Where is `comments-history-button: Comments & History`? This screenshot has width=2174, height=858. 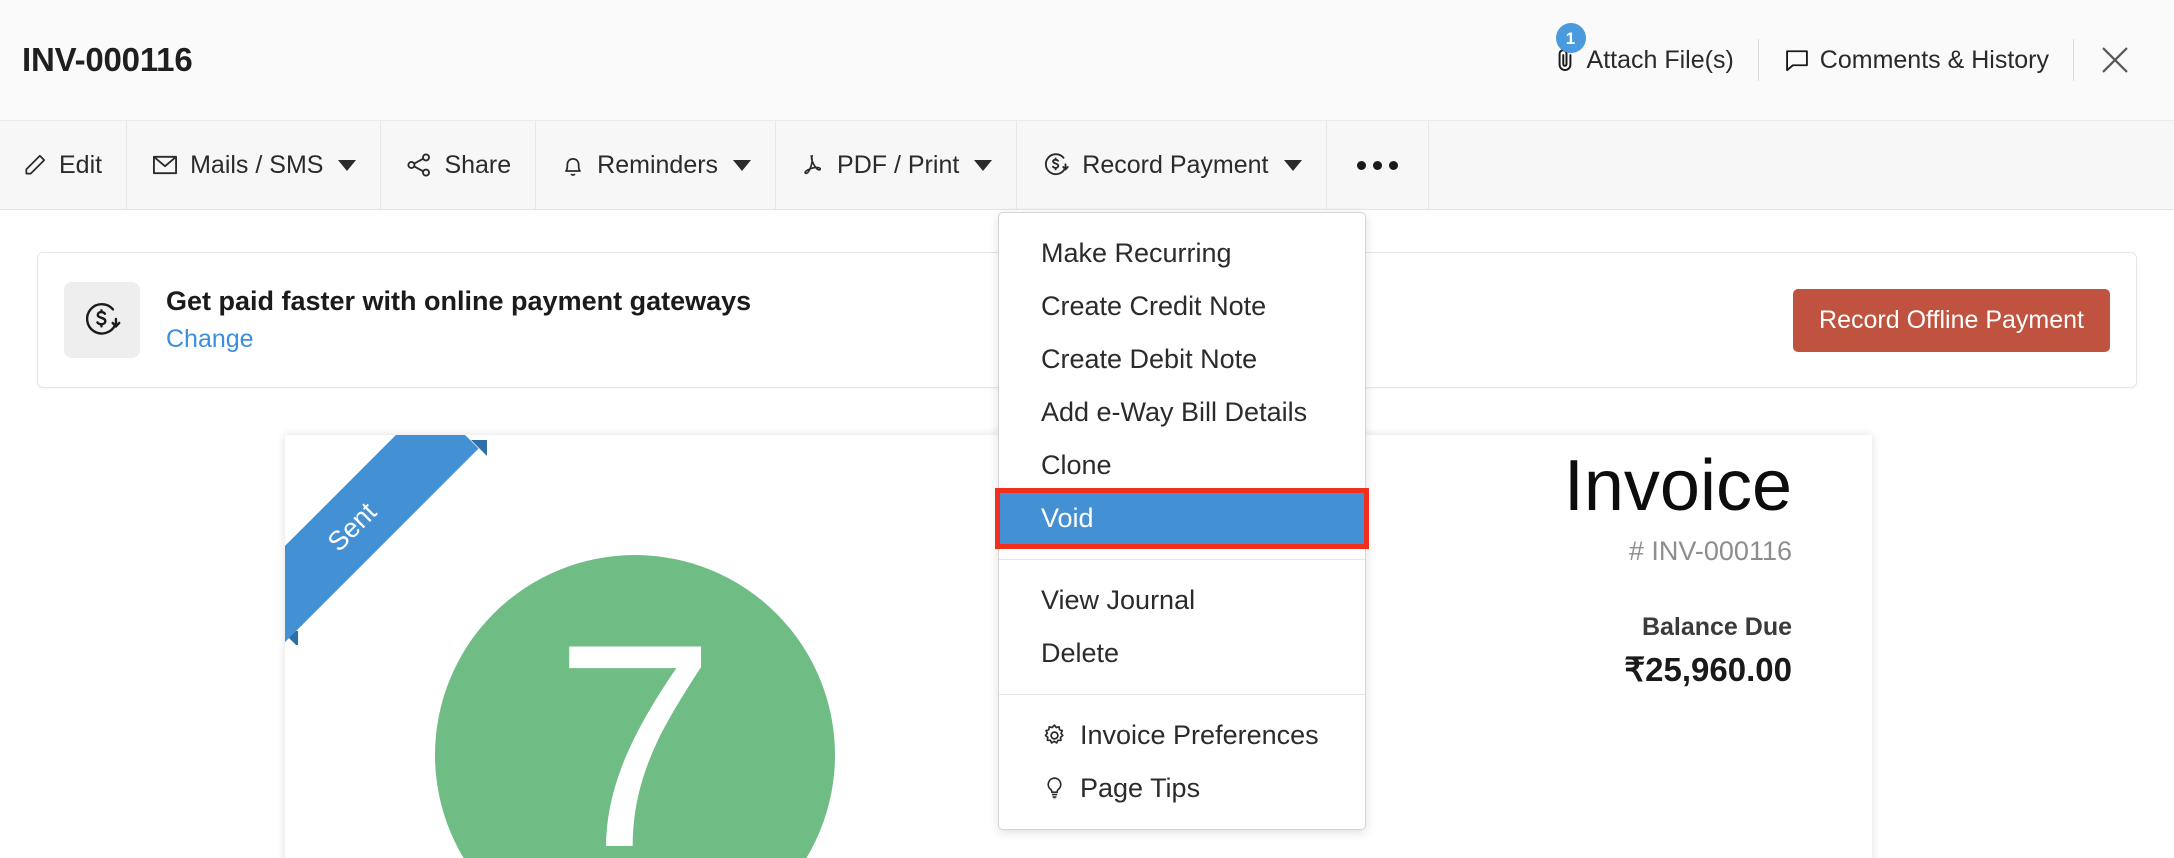
comments-history-button: Comments & History is located at coordinates (1916, 60).